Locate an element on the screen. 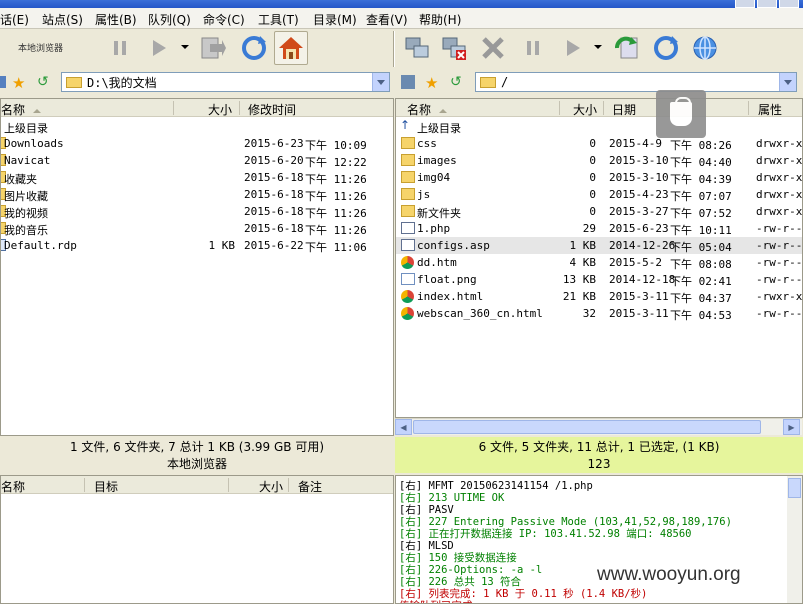 The image size is (803, 604). table-row: Default.rdp 1 KB 2015-6-22 下午 11:06 is located at coordinates (197, 245).